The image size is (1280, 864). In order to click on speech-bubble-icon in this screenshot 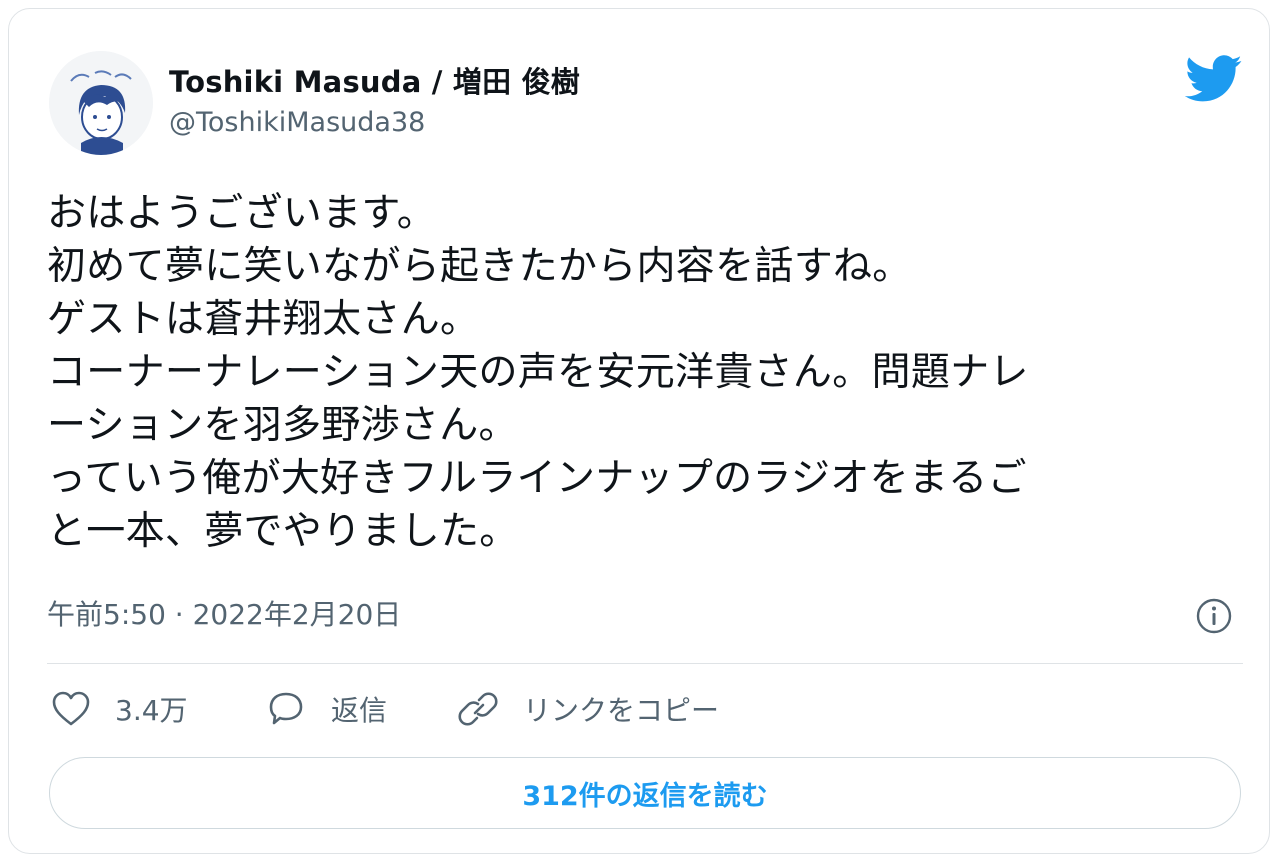, I will do `click(286, 708)`.